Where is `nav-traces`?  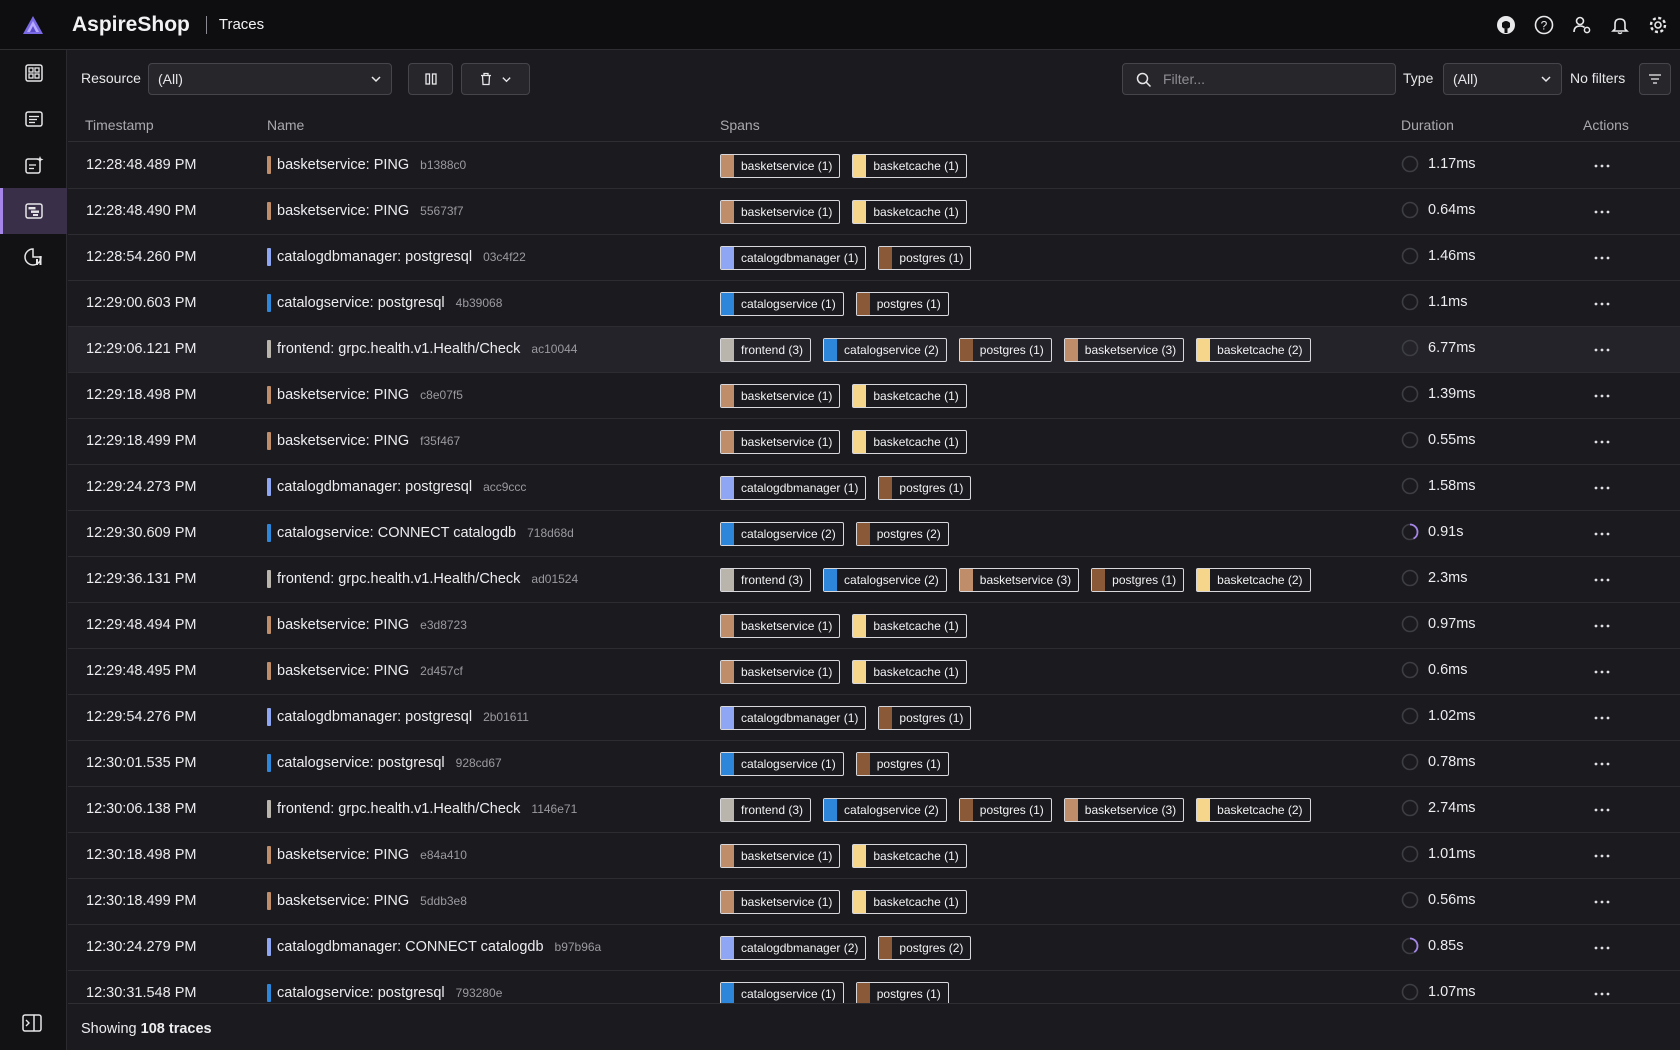 nav-traces is located at coordinates (33, 211).